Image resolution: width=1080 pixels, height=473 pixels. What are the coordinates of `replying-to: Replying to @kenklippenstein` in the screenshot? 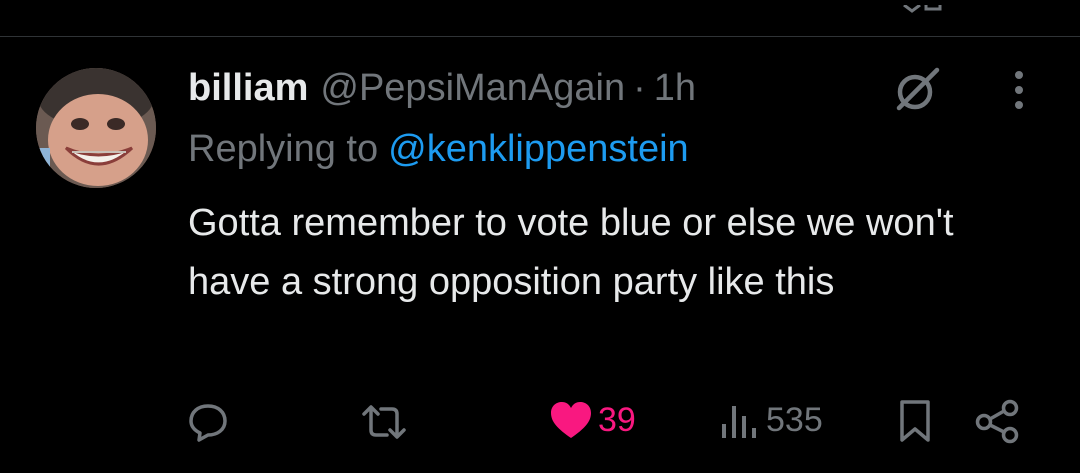 It's located at (438, 149).